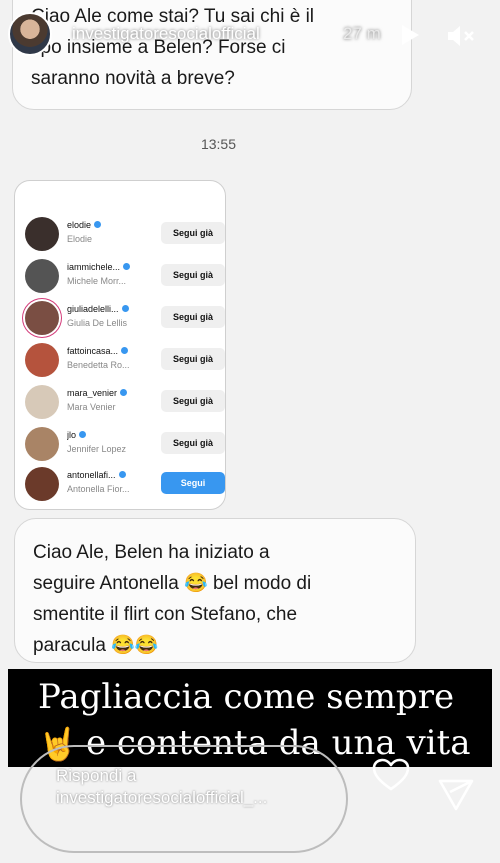  Describe the element at coordinates (125, 403) in the screenshot. I see `account-row: mara_venier Mara Venier Segui già` at that location.